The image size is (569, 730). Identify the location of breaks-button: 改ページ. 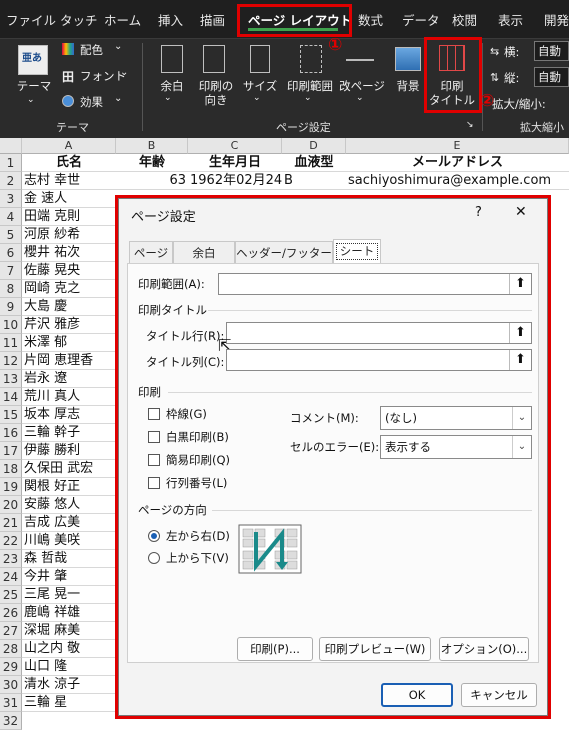
(362, 86).